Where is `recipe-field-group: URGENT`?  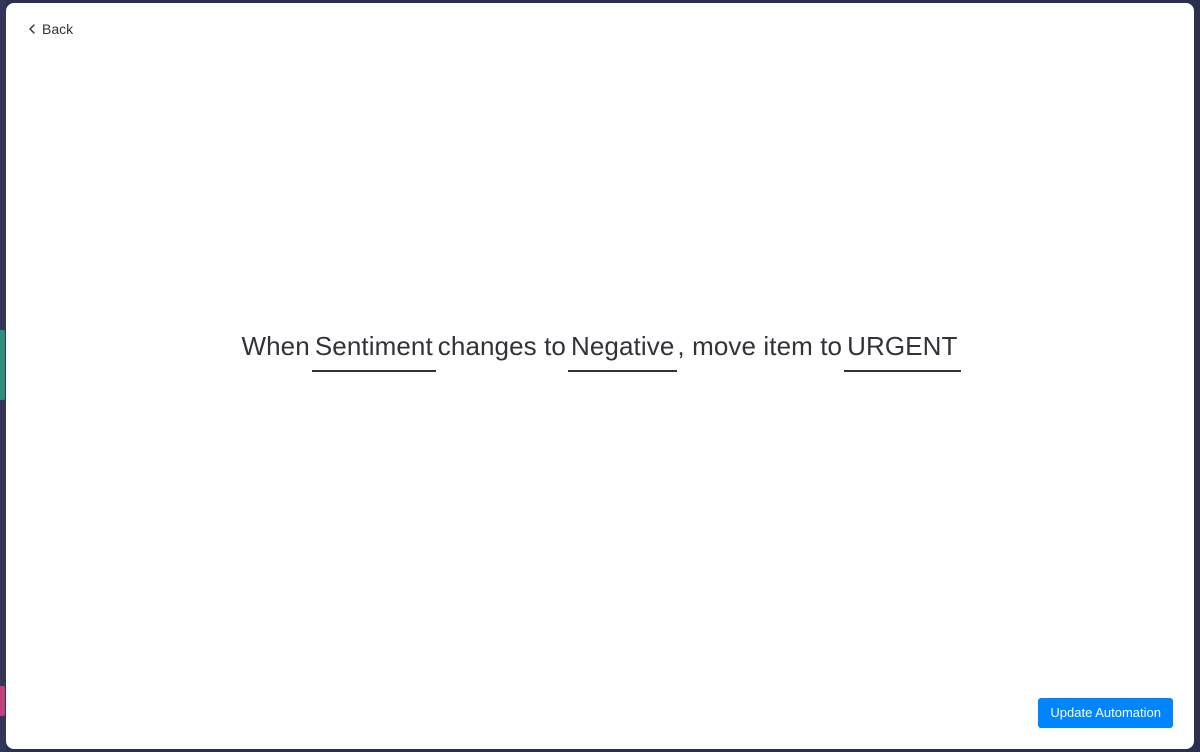 recipe-field-group: URGENT is located at coordinates (902, 352).